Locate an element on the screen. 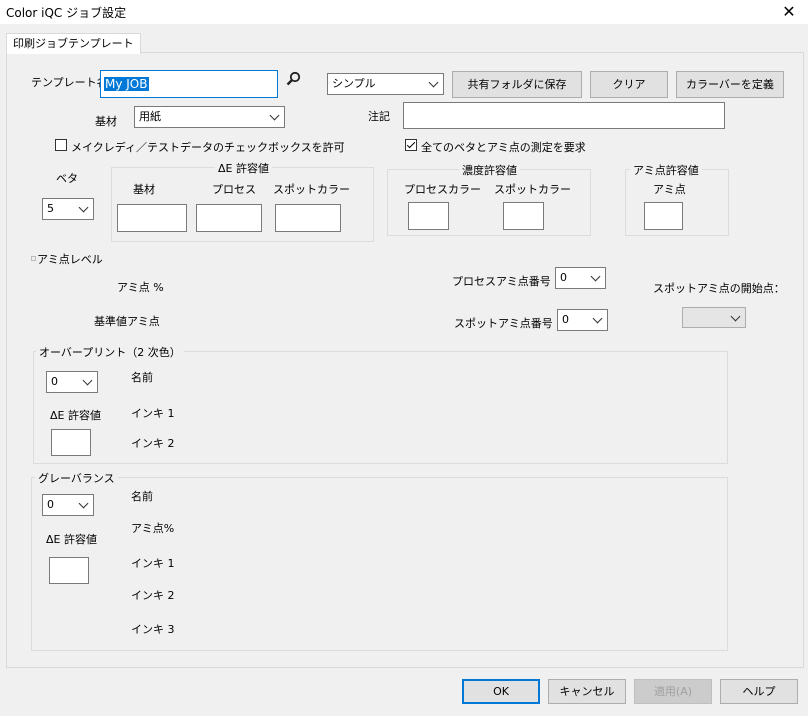 Image resolution: width=808 pixels, height=716 pixels. overprint-legend: オーバープリント（2 次色） is located at coordinates (110, 352).